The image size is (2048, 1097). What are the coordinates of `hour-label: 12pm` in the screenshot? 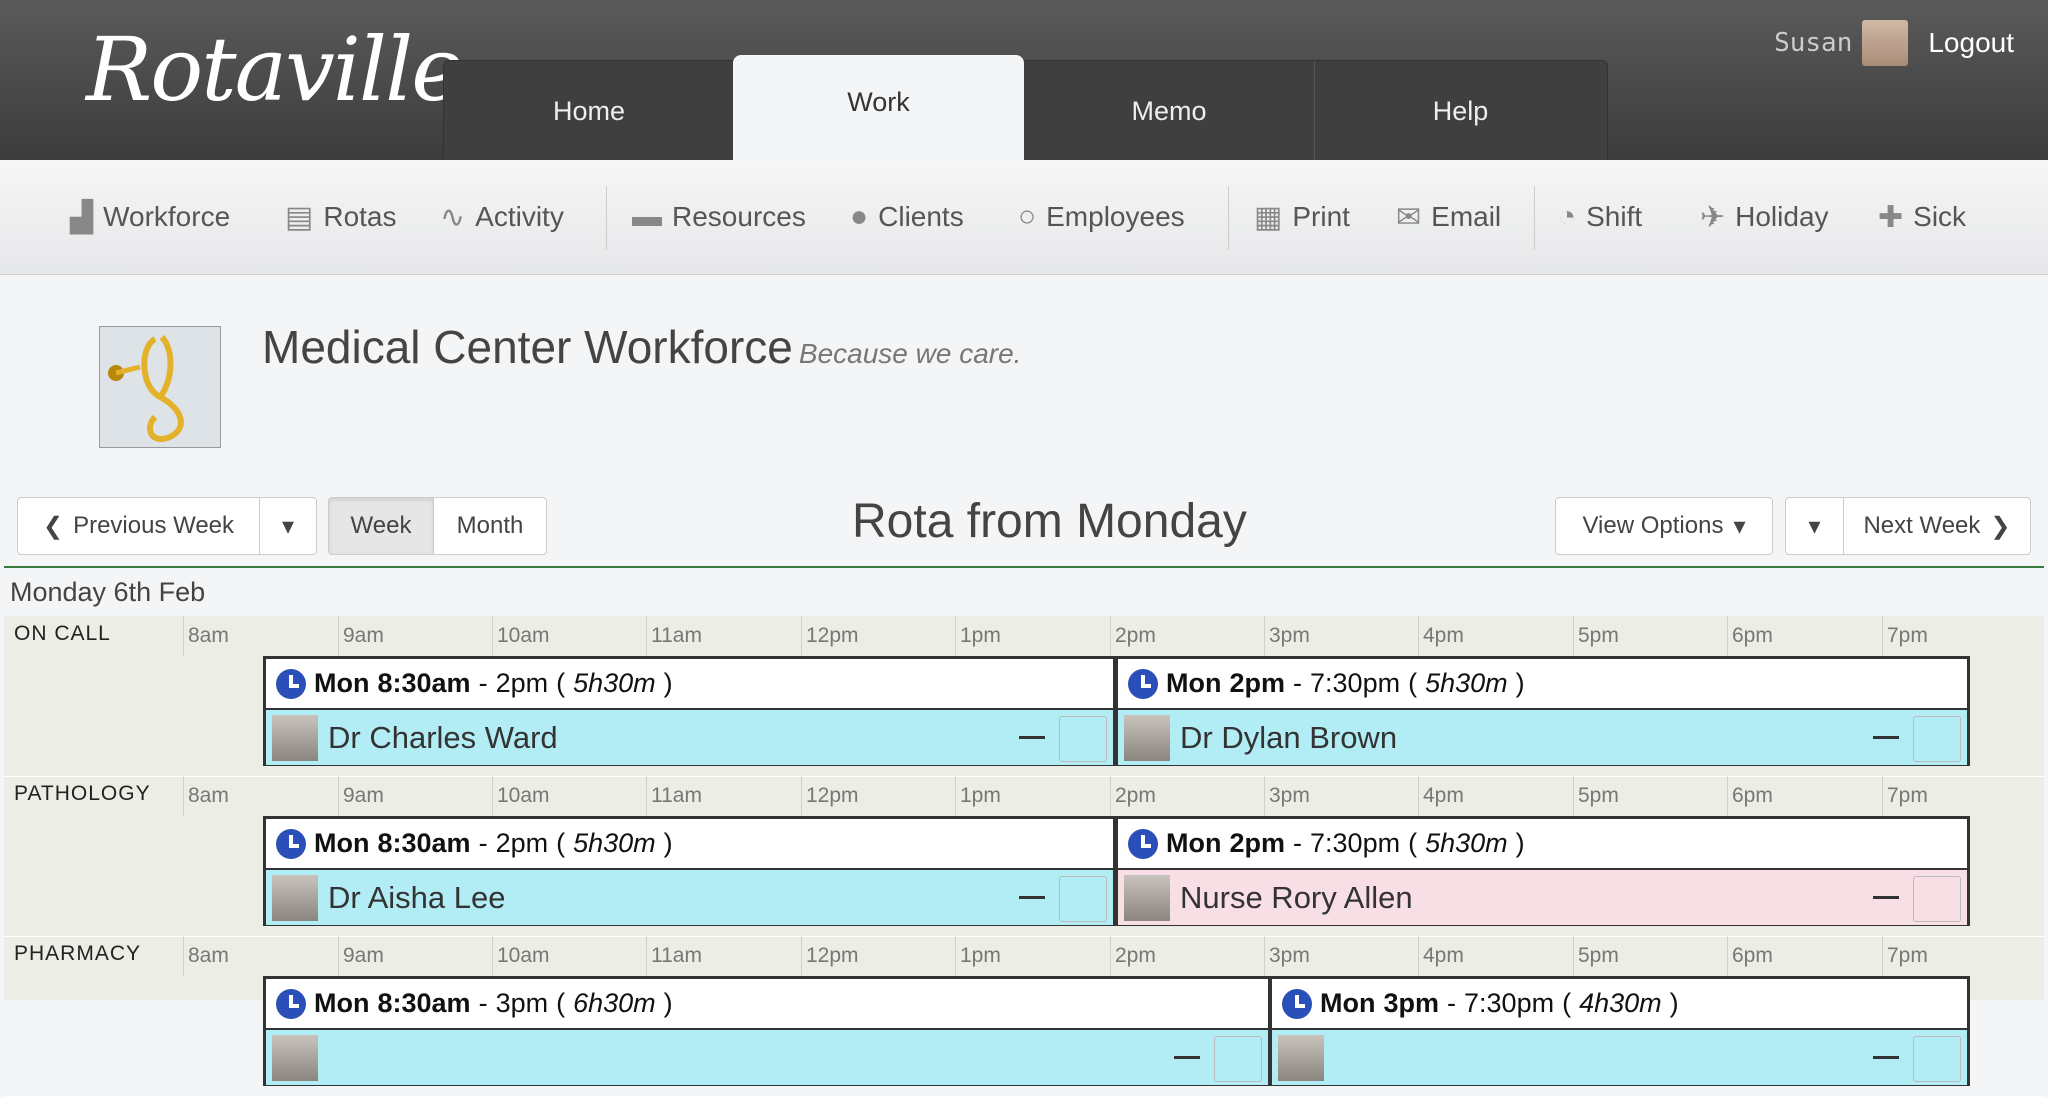 It's located at (832, 955).